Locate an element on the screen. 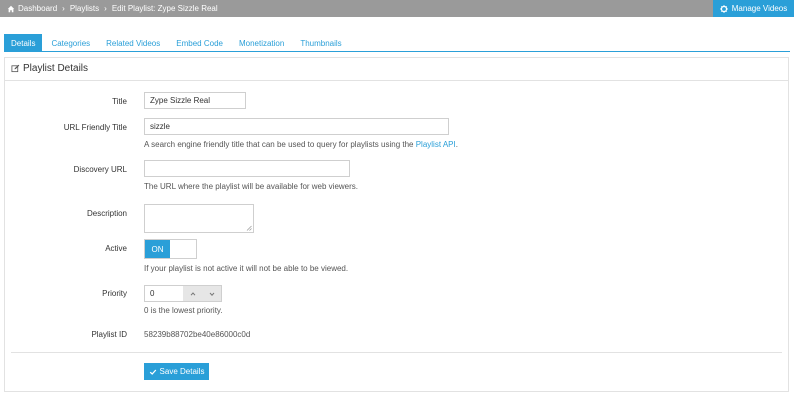 The image size is (794, 394). priority-help: 0 is the lowest priority. is located at coordinates (183, 310).